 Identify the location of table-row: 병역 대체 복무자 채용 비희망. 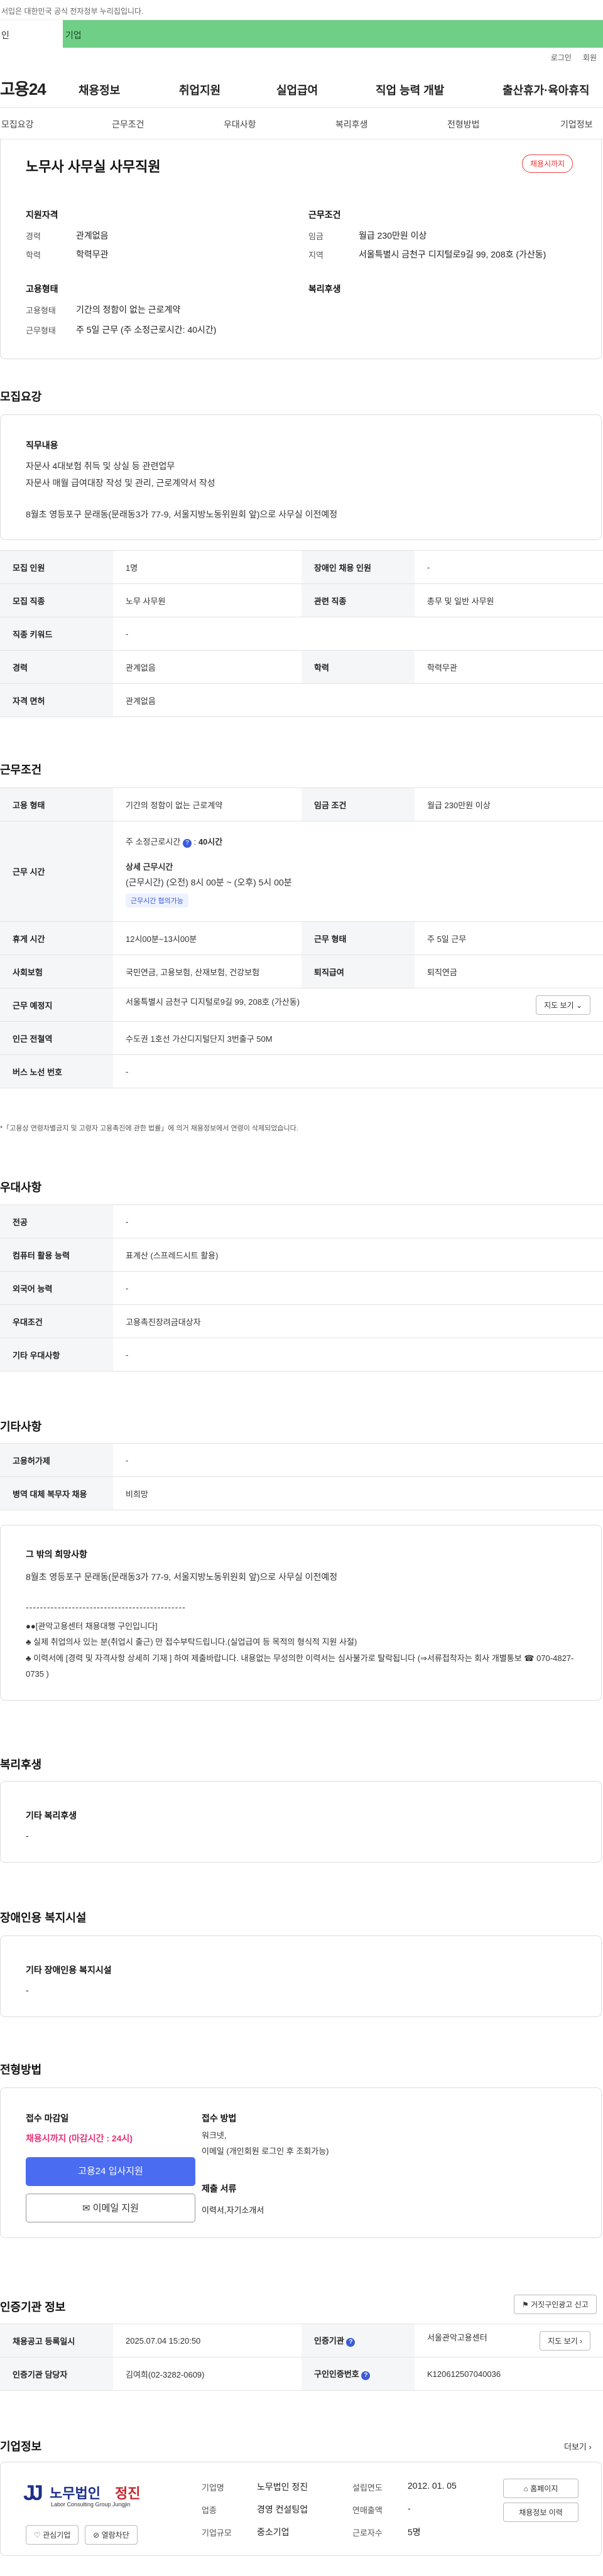
(301, 1493).